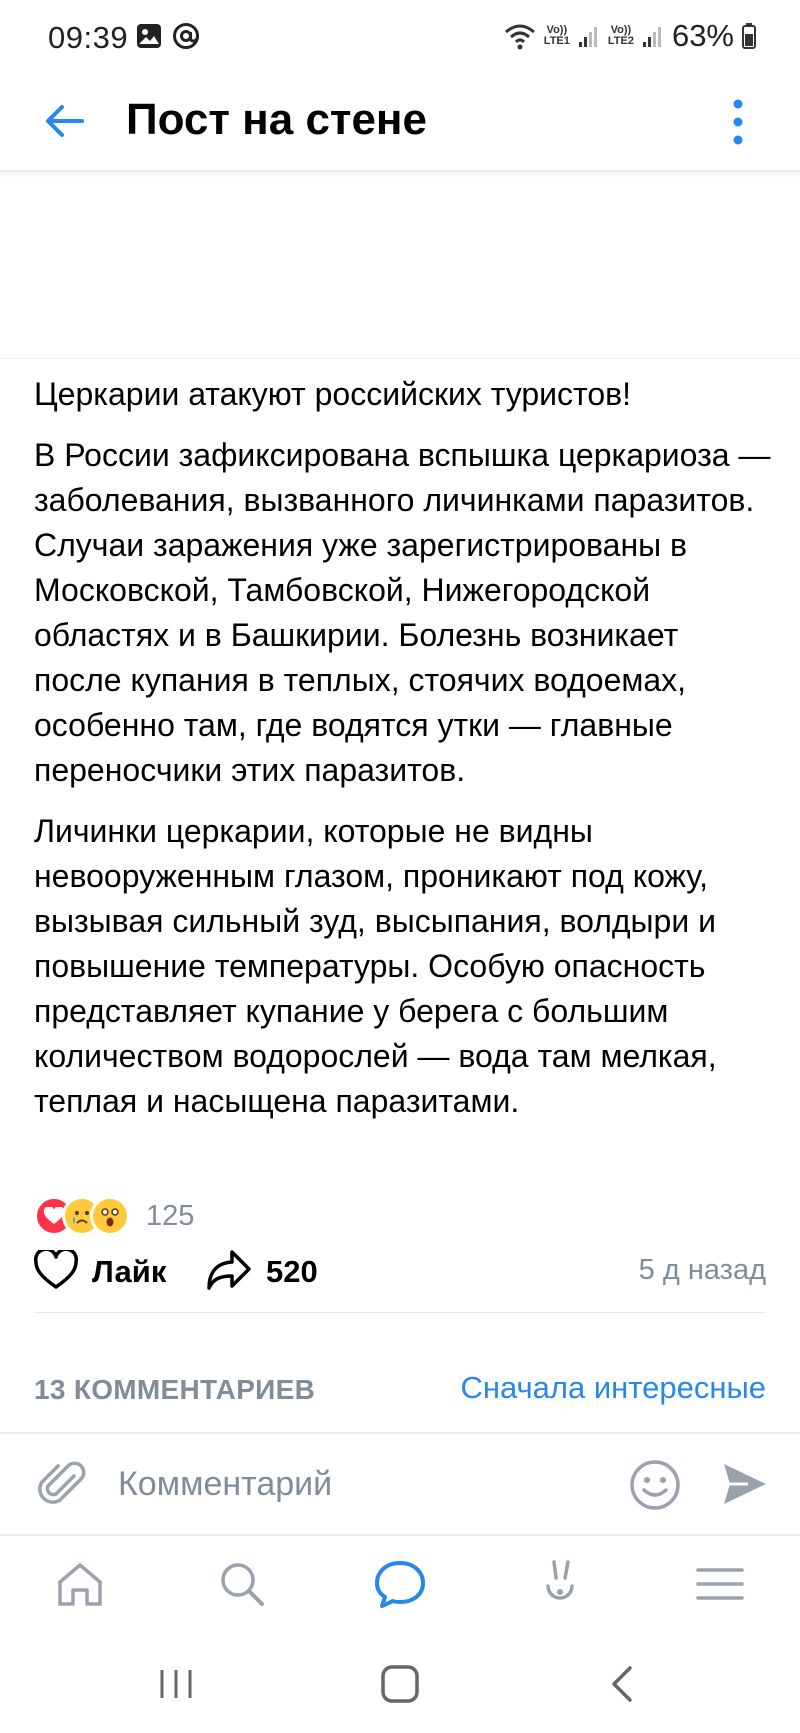  Describe the element at coordinates (62, 1484) in the screenshot. I see `paperclip-icon` at that location.